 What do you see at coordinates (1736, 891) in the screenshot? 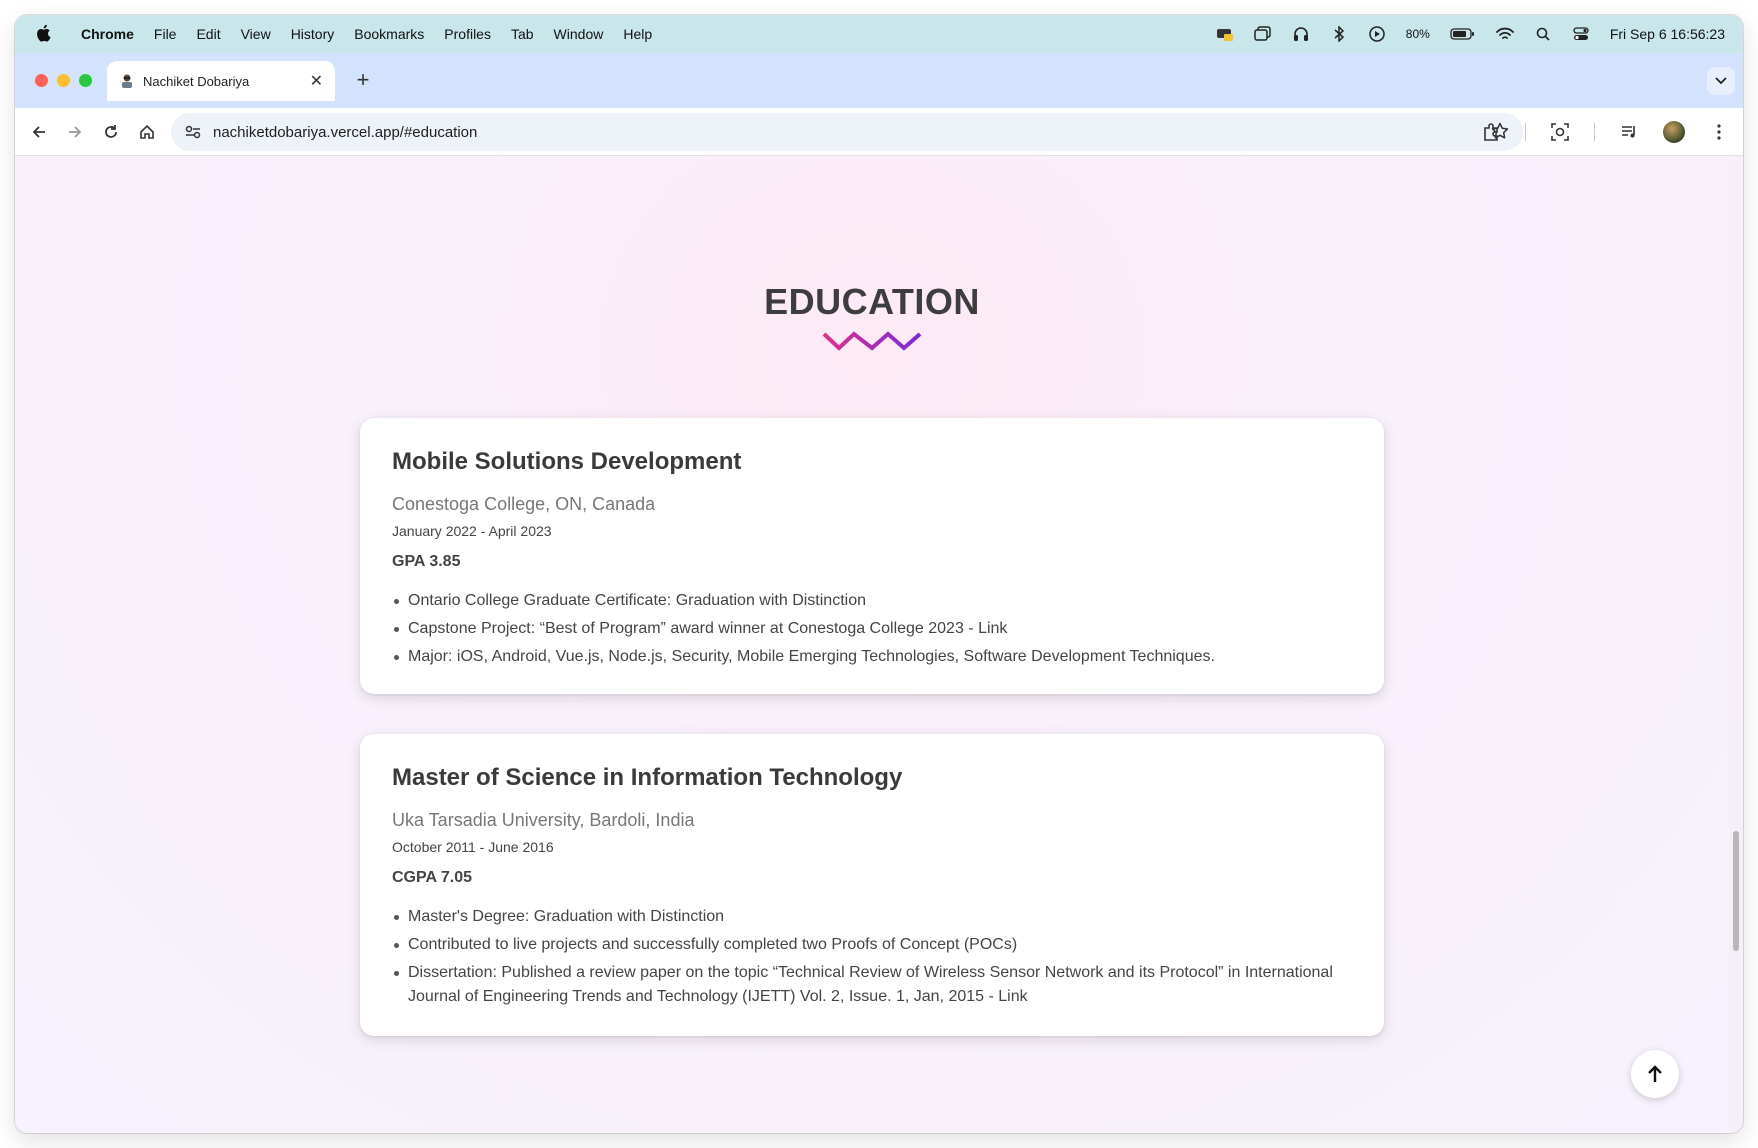
I see `scrollbar-thumb` at bounding box center [1736, 891].